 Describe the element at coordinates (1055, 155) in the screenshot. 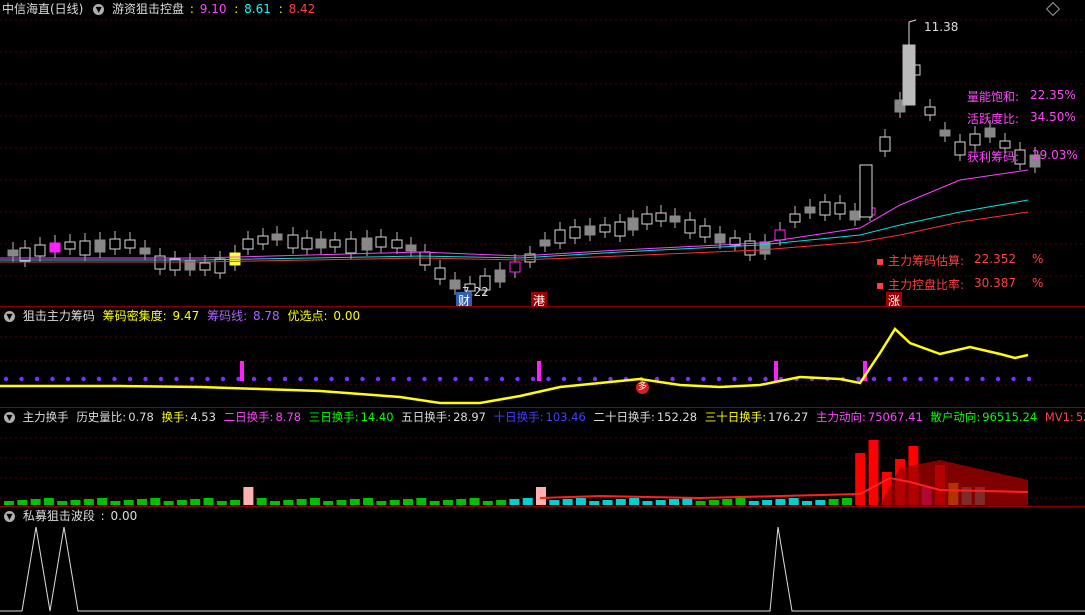

I see `stat-value: 29.03%` at that location.